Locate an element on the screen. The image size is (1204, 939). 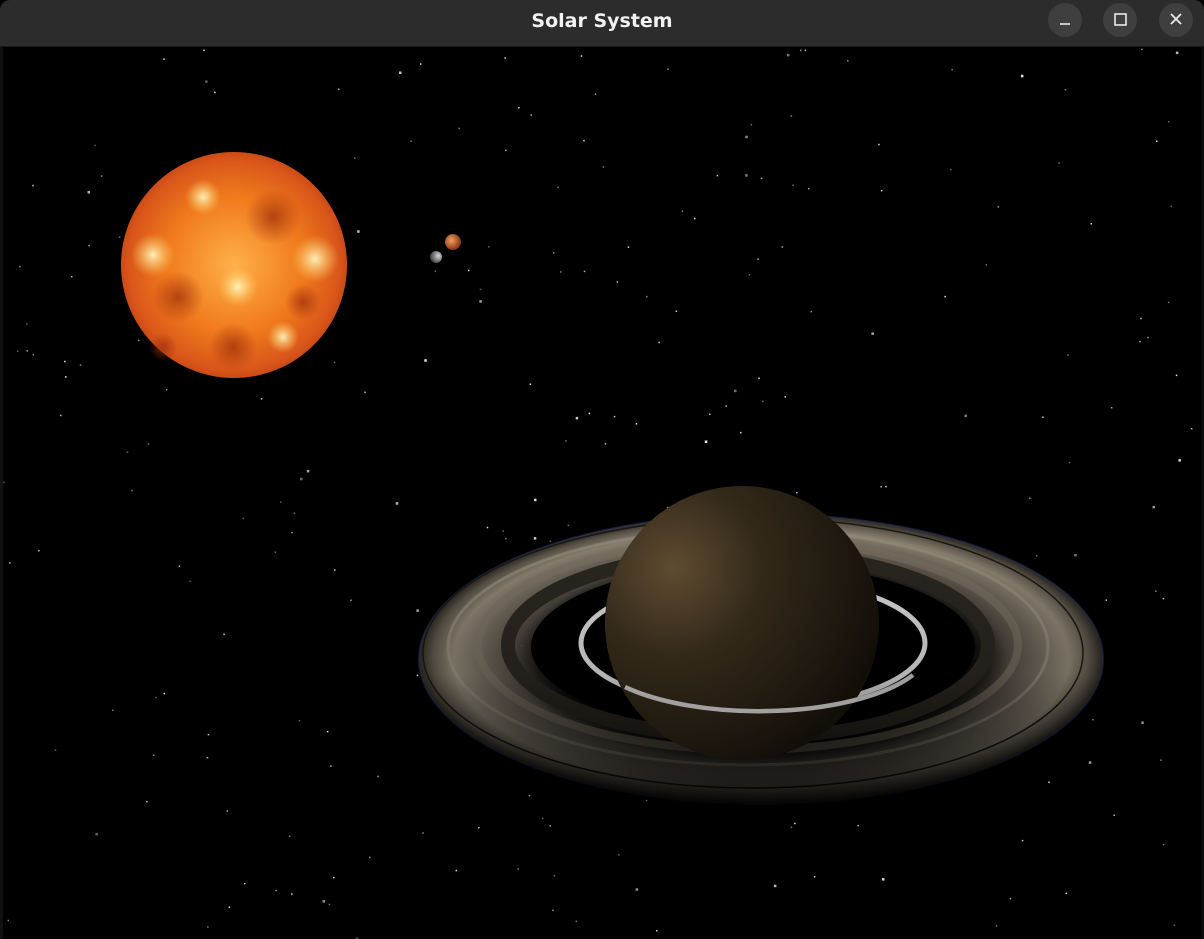
maximize-button is located at coordinates (1120, 20).